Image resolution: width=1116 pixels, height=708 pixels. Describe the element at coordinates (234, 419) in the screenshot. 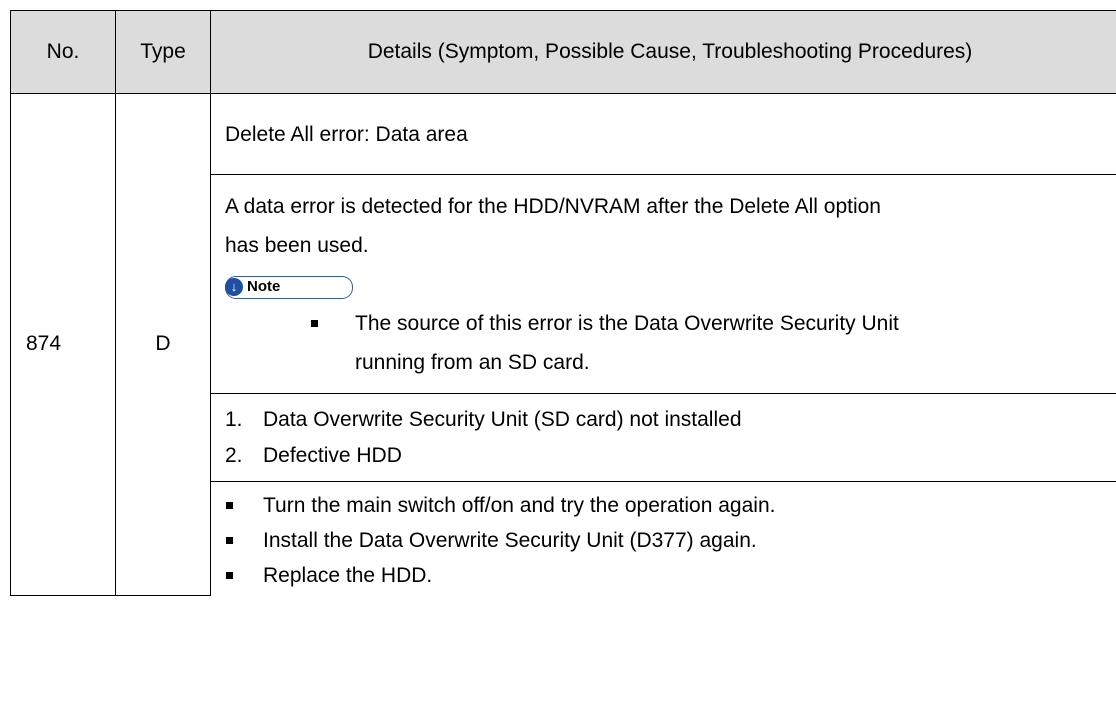

I see `cause-number: 1.` at that location.